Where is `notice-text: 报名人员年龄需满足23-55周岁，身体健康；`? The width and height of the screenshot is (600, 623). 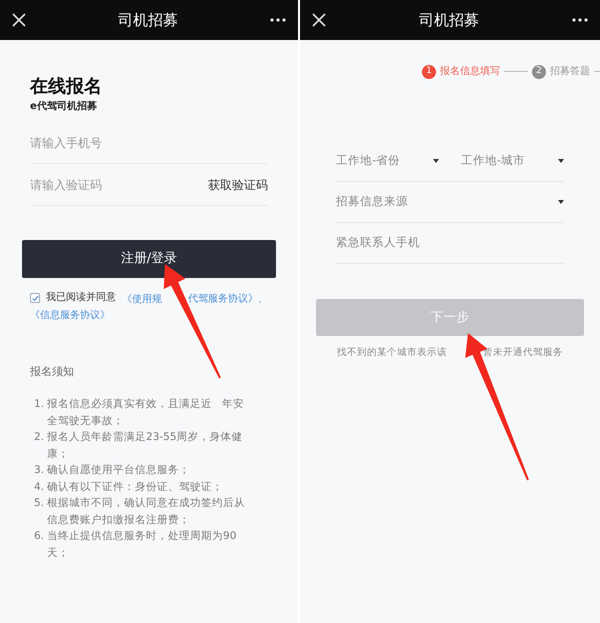
notice-text: 报名人员年龄需满足23-55周岁，身体健康； is located at coordinates (145, 446).